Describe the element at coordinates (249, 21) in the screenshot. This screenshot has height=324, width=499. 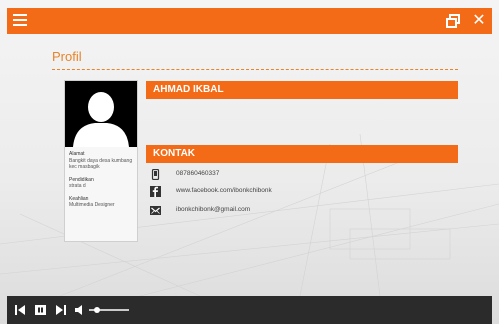
I see `title-bar: ✕` at that location.